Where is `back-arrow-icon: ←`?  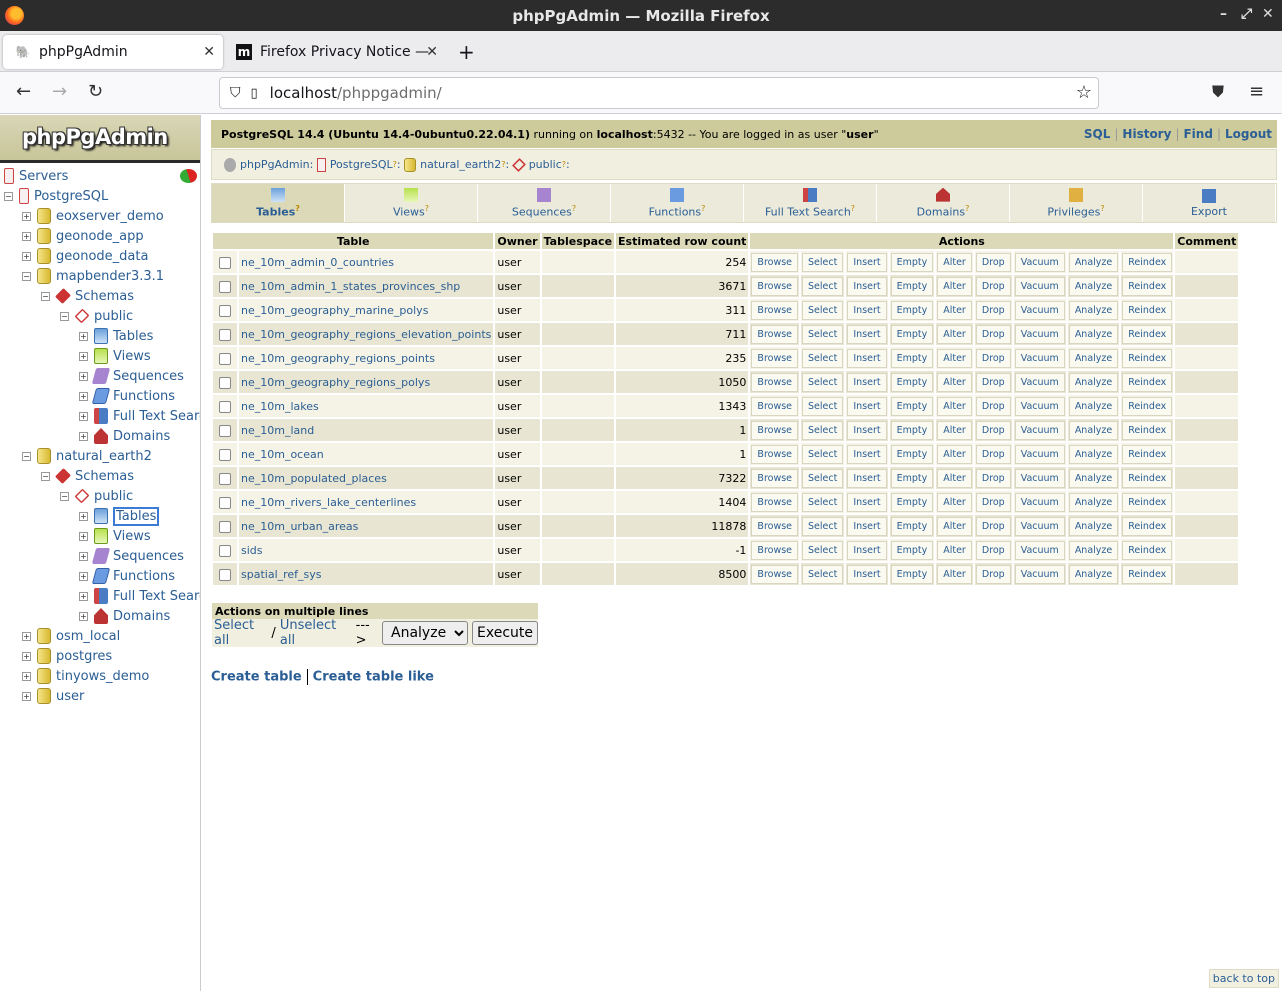 back-arrow-icon: ← is located at coordinates (23, 92).